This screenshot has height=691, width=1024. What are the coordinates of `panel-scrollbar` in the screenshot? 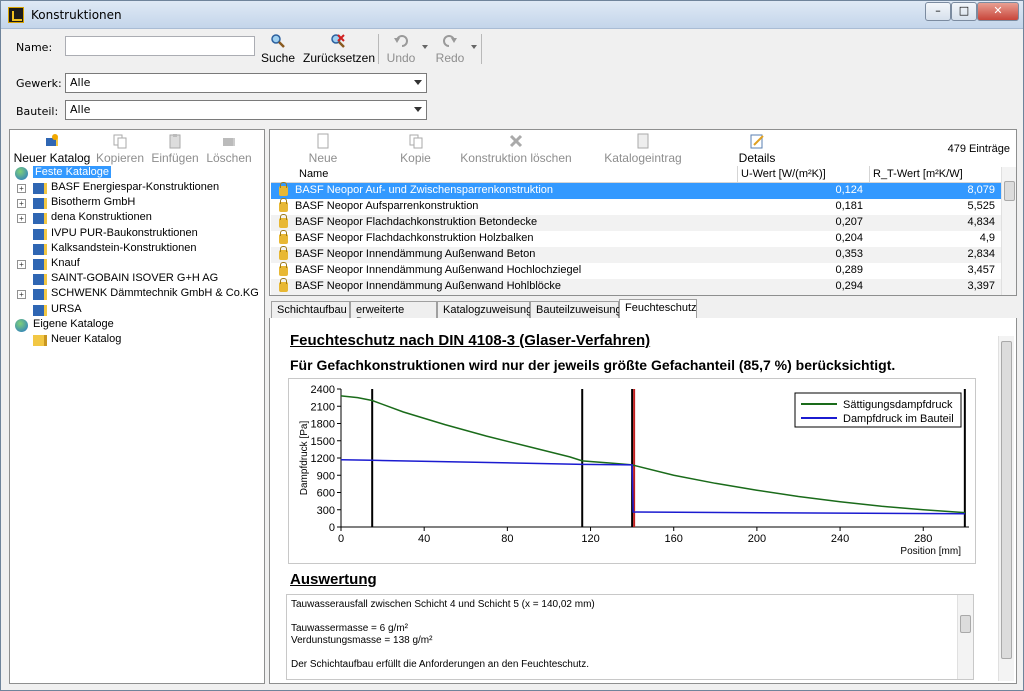 It's located at (1006, 508).